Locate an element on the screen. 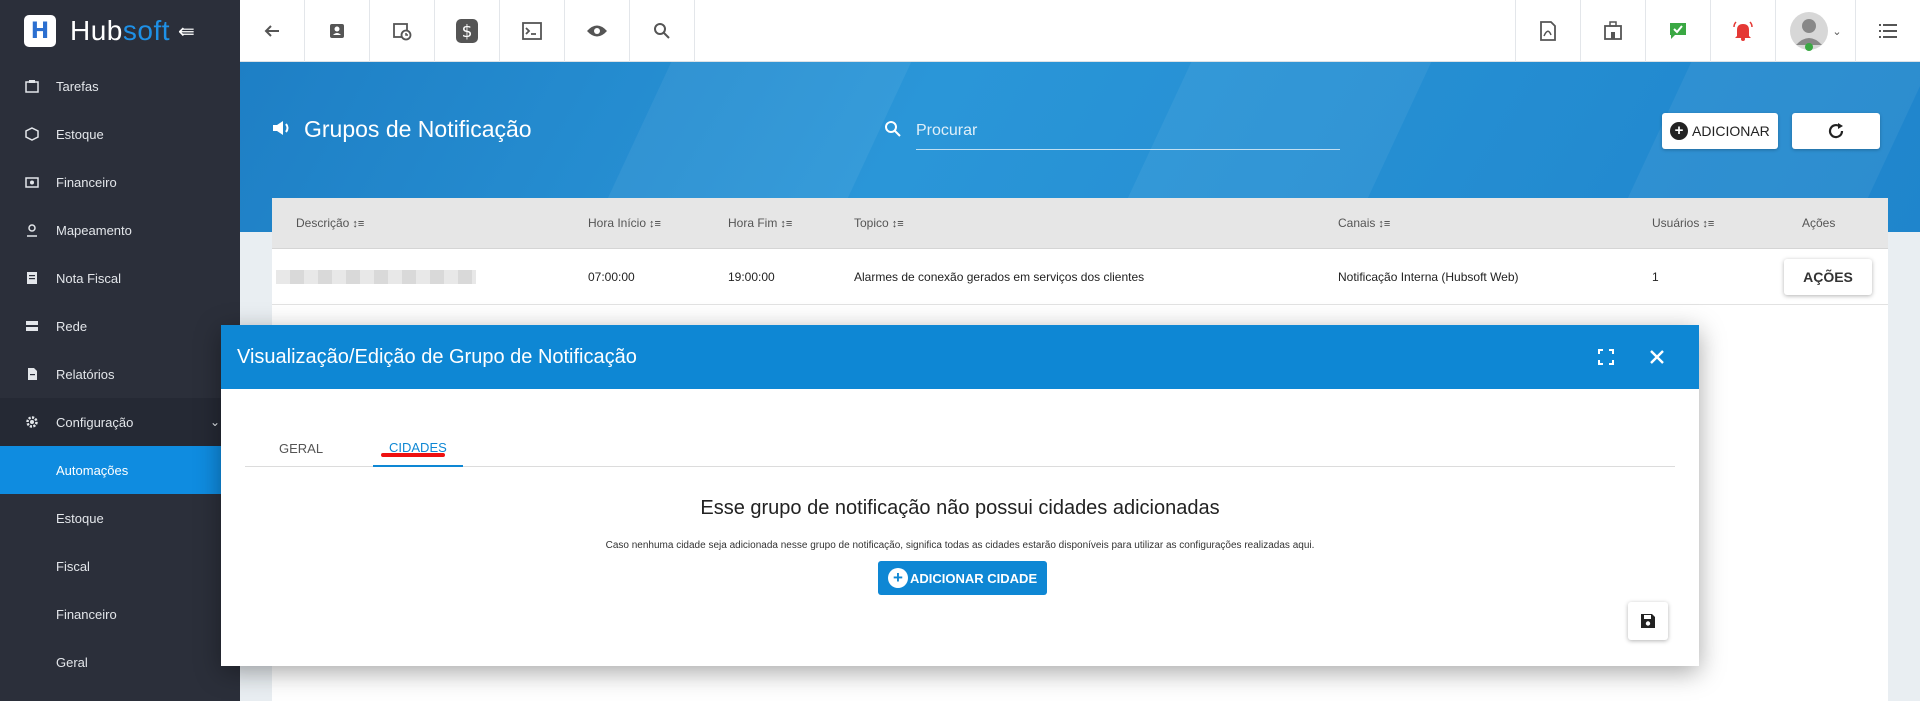 The width and height of the screenshot is (1920, 701). sidebar-item-estoque: Estoque is located at coordinates (120, 134).